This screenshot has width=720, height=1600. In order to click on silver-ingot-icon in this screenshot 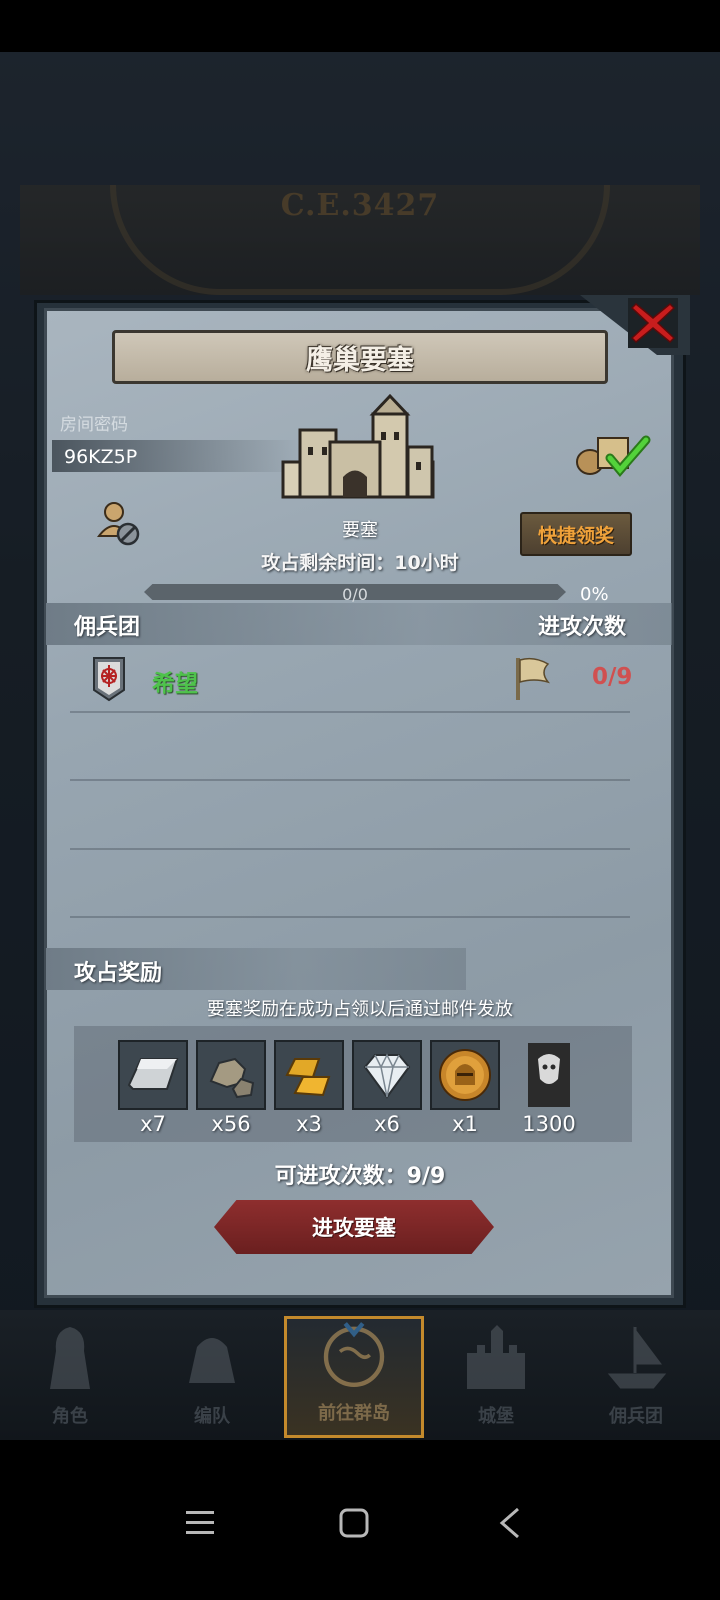, I will do `click(153, 1075)`.